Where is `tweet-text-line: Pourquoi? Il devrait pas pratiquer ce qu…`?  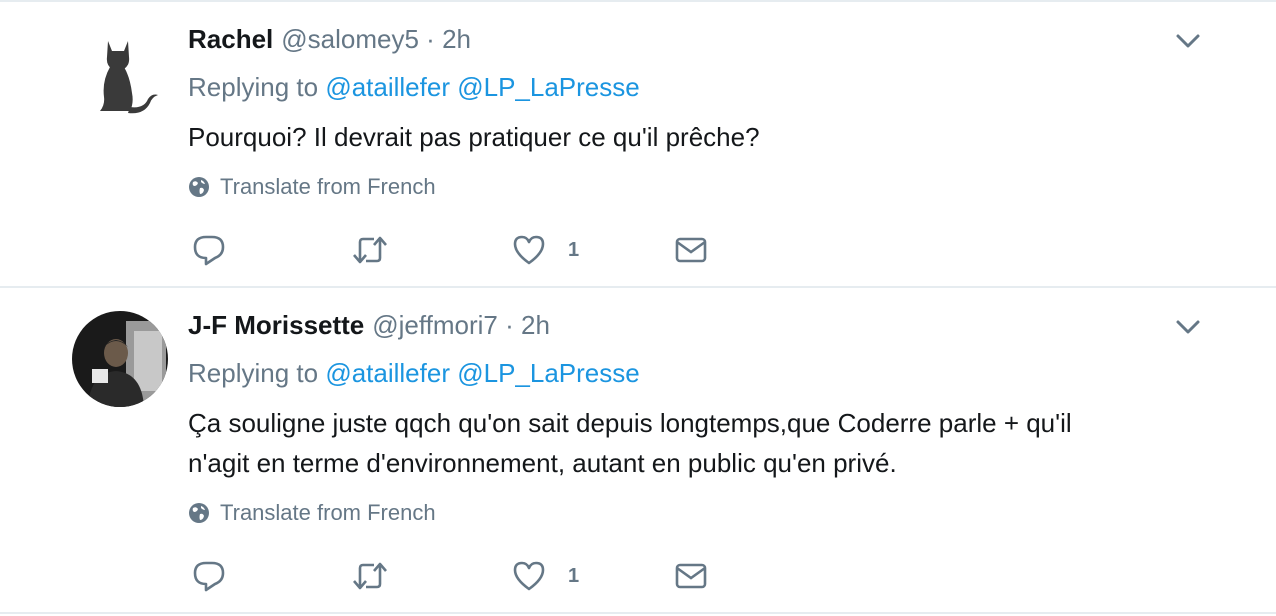 tweet-text-line: Pourquoi? Il devrait pas pratiquer ce qu… is located at coordinates (474, 137).